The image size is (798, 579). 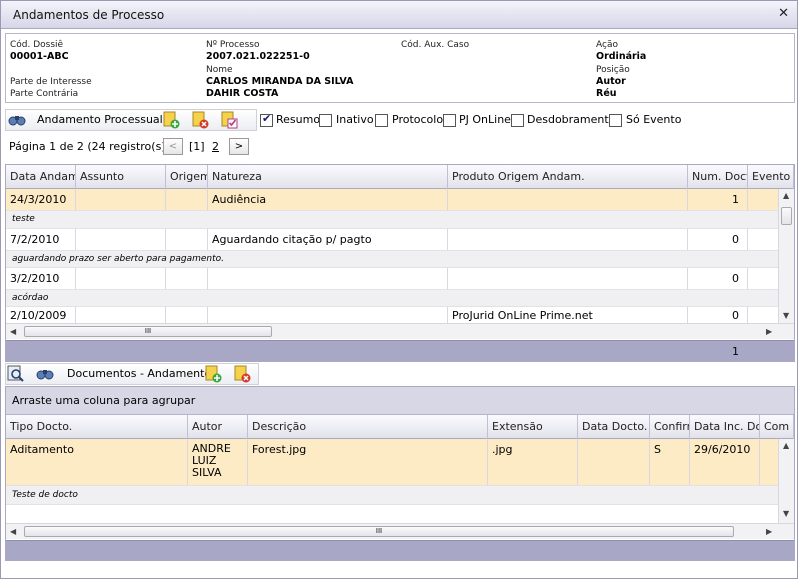 I want to click on cell-natureza: Audiência, so click(x=328, y=199).